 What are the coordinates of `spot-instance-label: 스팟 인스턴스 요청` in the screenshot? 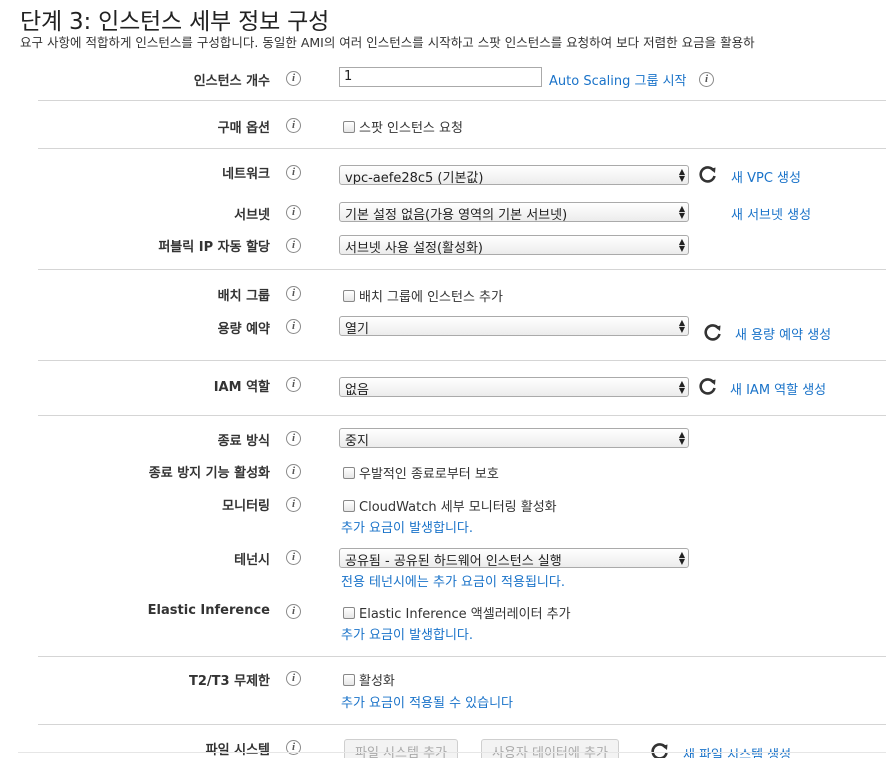 It's located at (411, 128).